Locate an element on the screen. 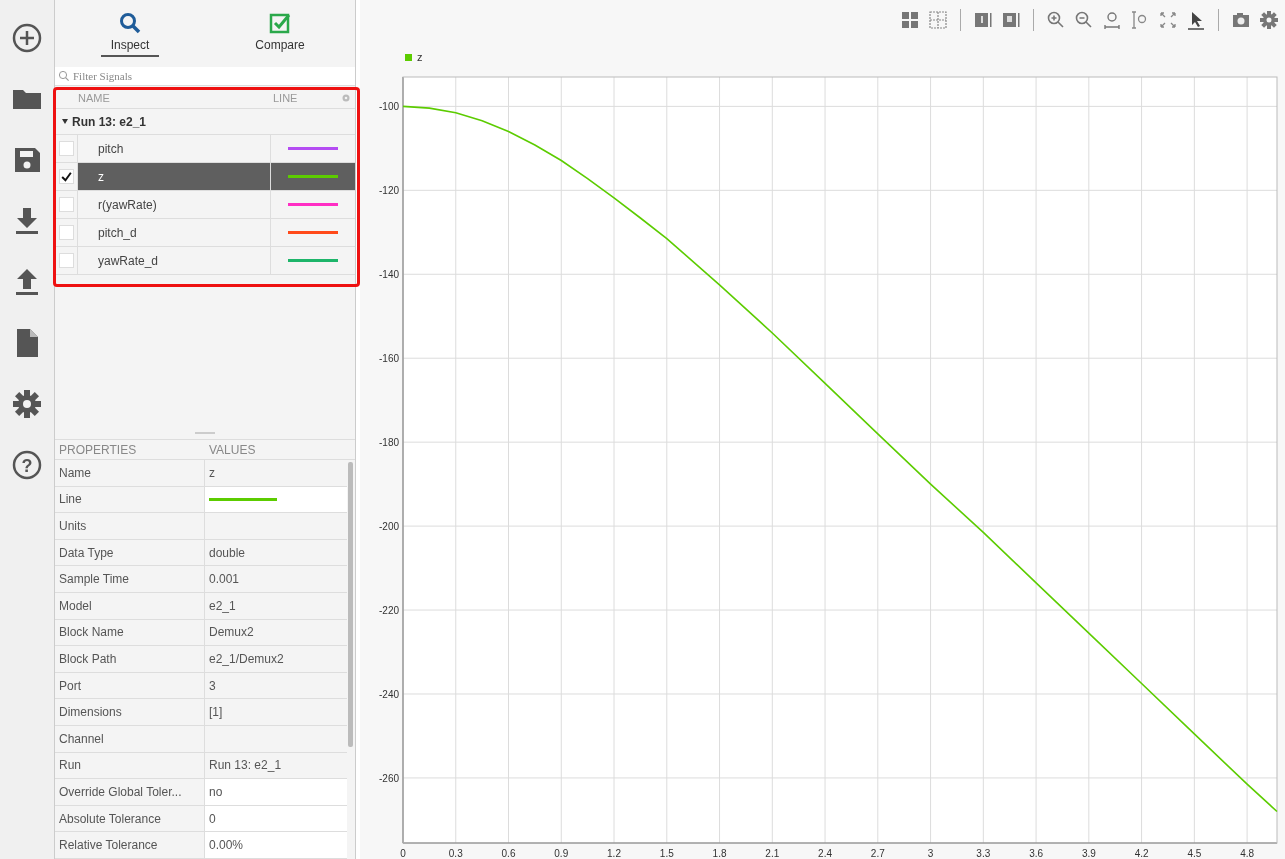 Image resolution: width=1285 pixels, height=859 pixels. signal-row: yawRate_d is located at coordinates (205, 261).